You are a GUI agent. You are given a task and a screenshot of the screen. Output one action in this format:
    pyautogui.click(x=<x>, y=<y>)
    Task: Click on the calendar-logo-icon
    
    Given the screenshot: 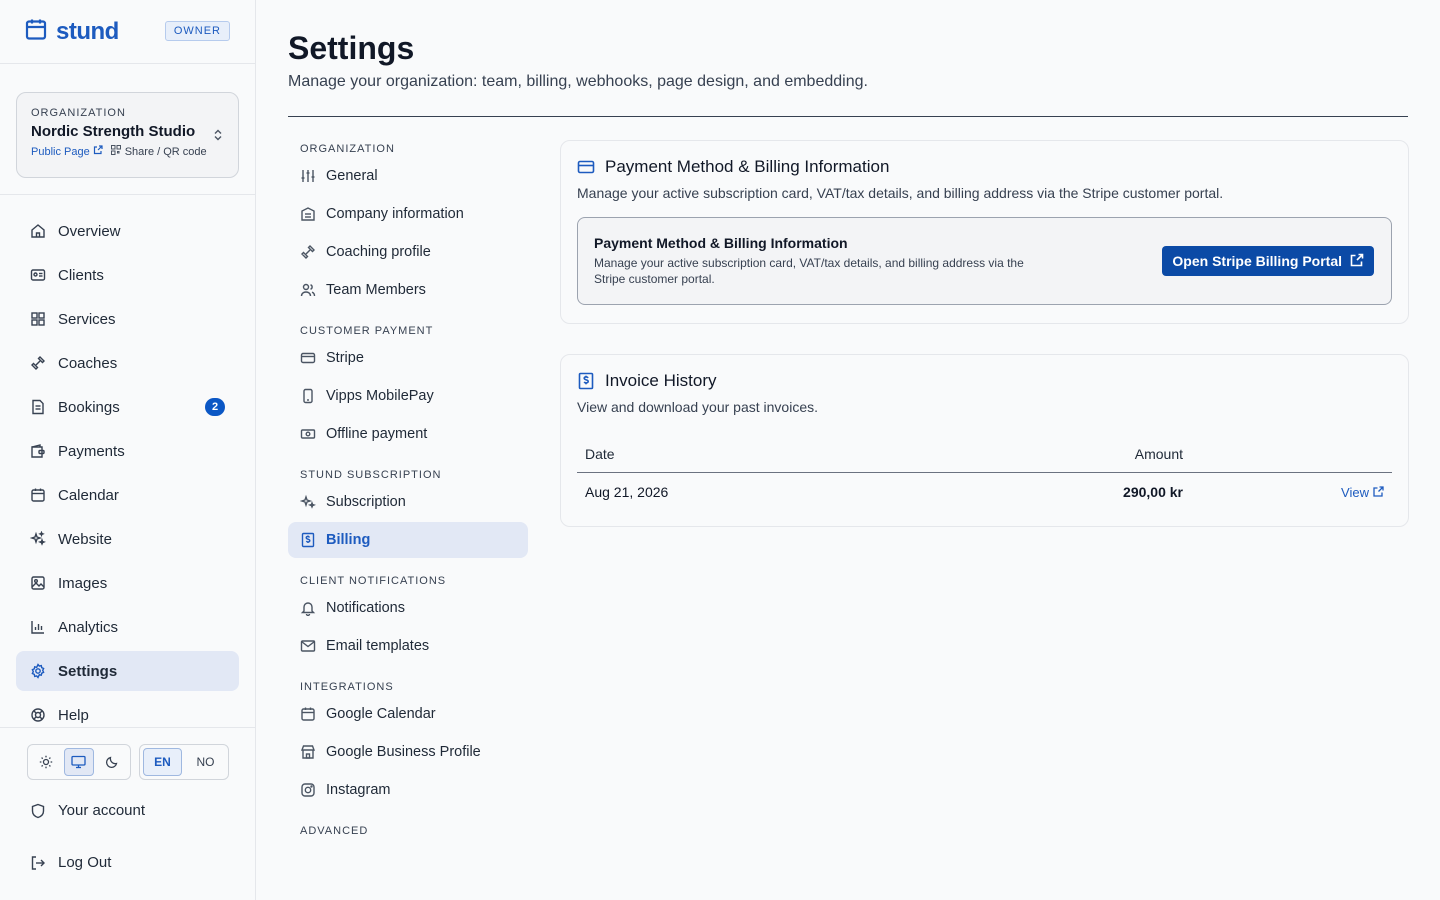 What is the action you would take?
    pyautogui.click(x=36, y=31)
    